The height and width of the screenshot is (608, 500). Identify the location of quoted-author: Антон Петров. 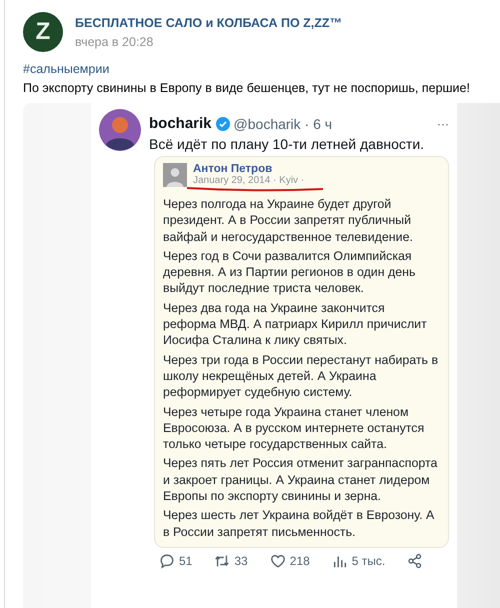
(233, 169).